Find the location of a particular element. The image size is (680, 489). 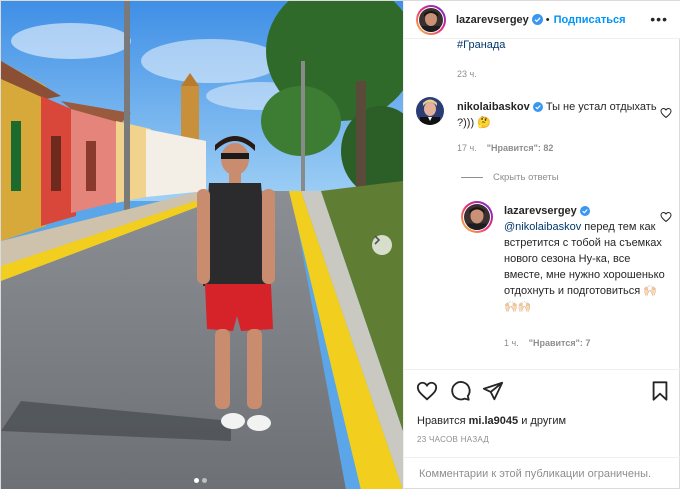

likes-summary: Нравится mi.la9045 и другим is located at coordinates (491, 421).